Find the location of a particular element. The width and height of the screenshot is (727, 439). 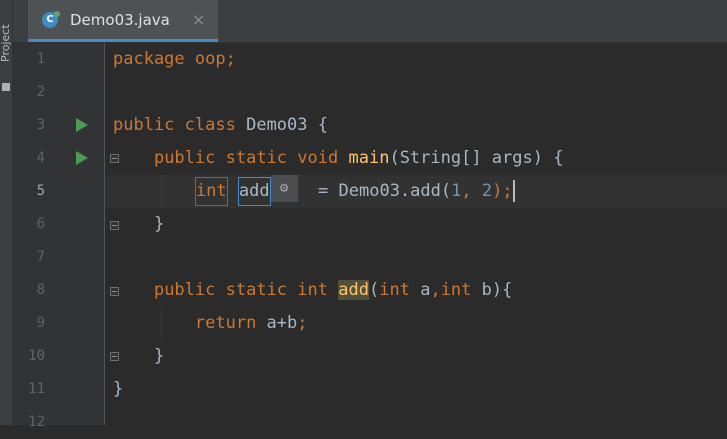

statement-end: ); is located at coordinates (502, 191).